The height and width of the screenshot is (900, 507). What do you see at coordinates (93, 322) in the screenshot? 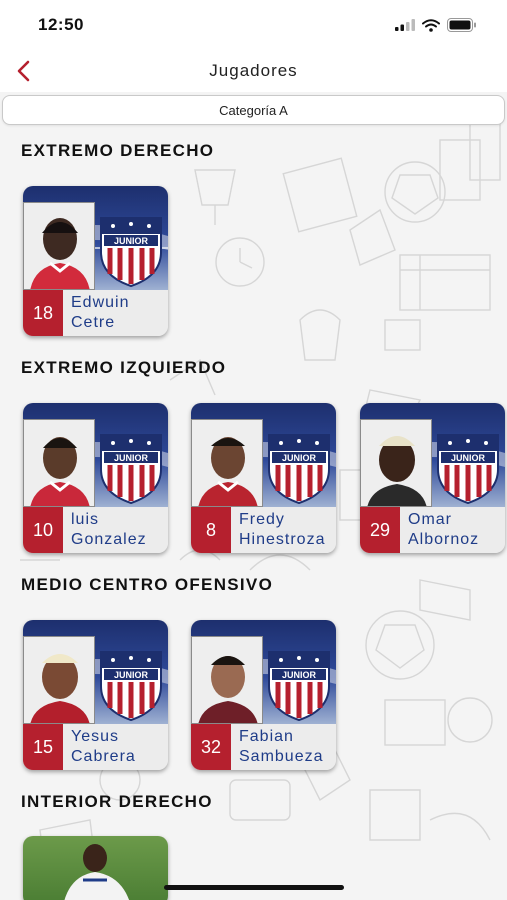
I see `player-last-name: Cetre` at bounding box center [93, 322].